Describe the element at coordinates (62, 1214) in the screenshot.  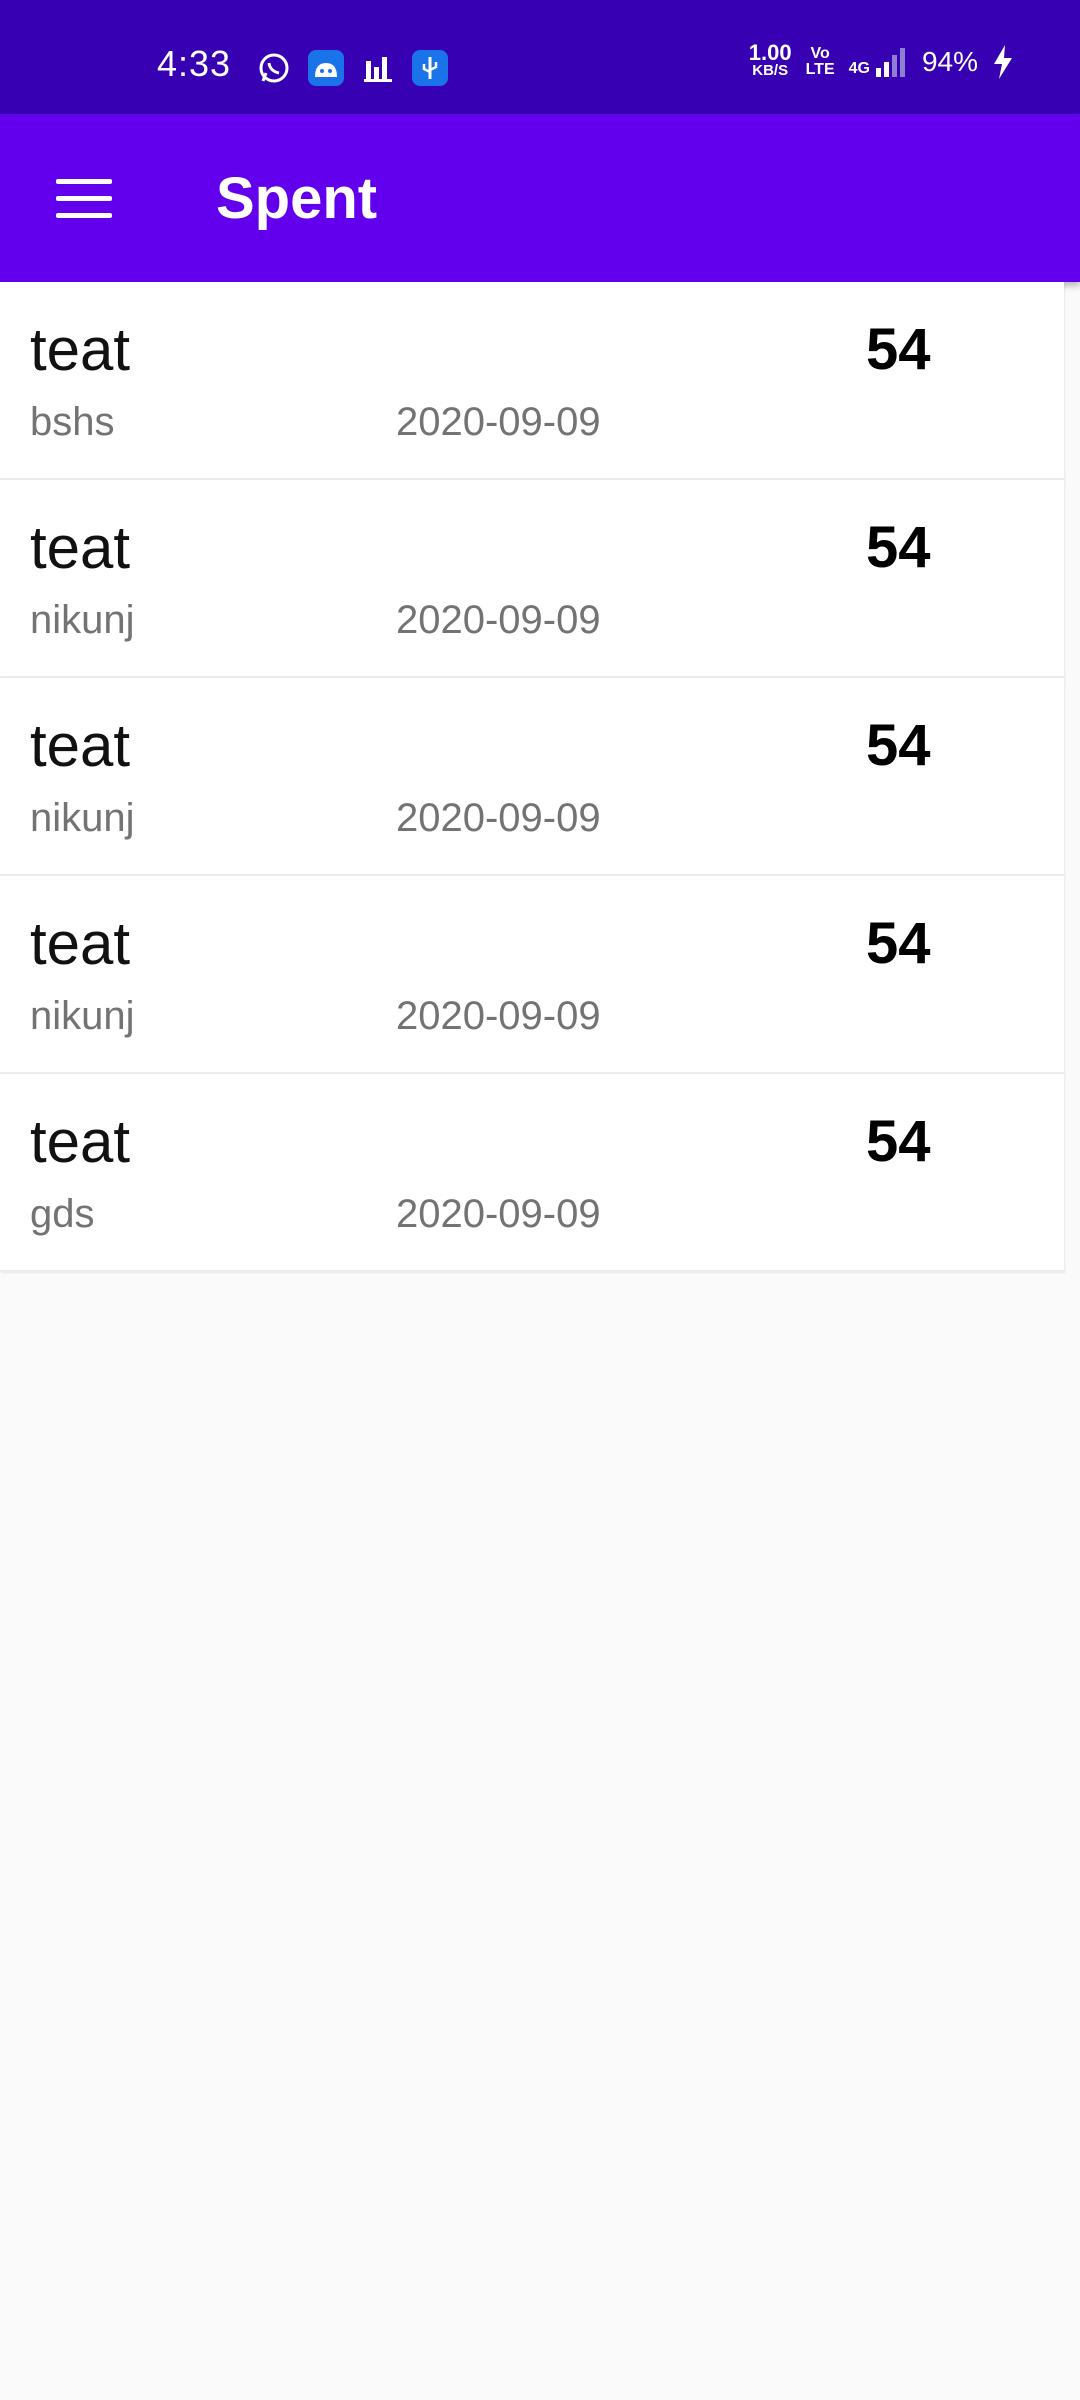
I see `item-subtitle: gds` at that location.